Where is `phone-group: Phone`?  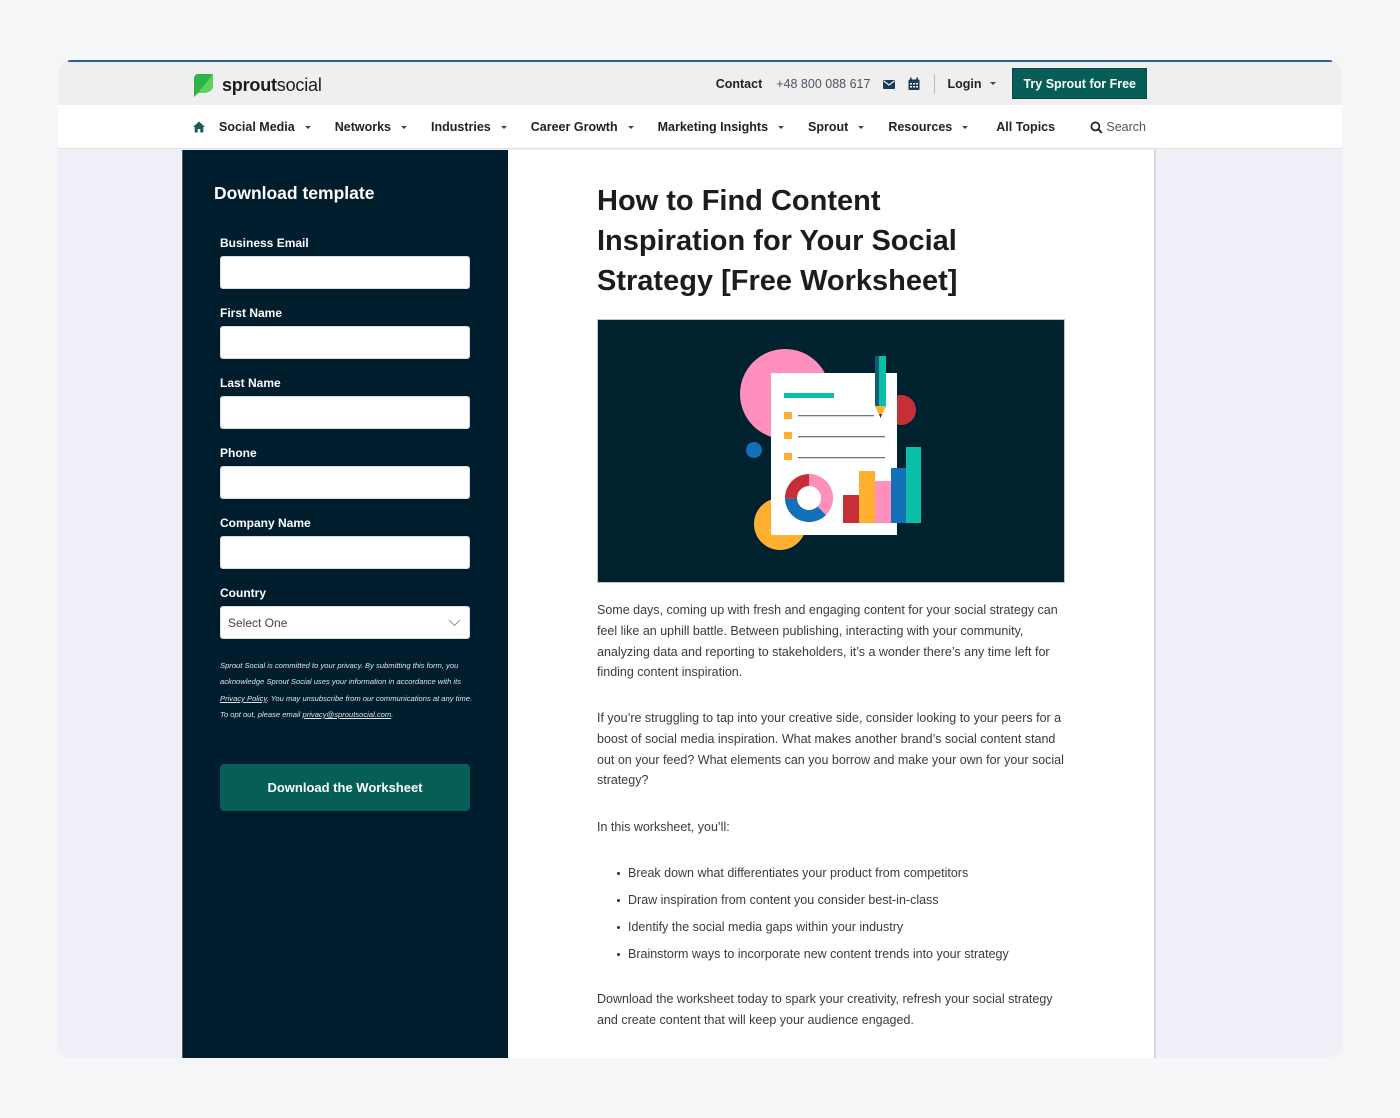 phone-group: Phone is located at coordinates (345, 472).